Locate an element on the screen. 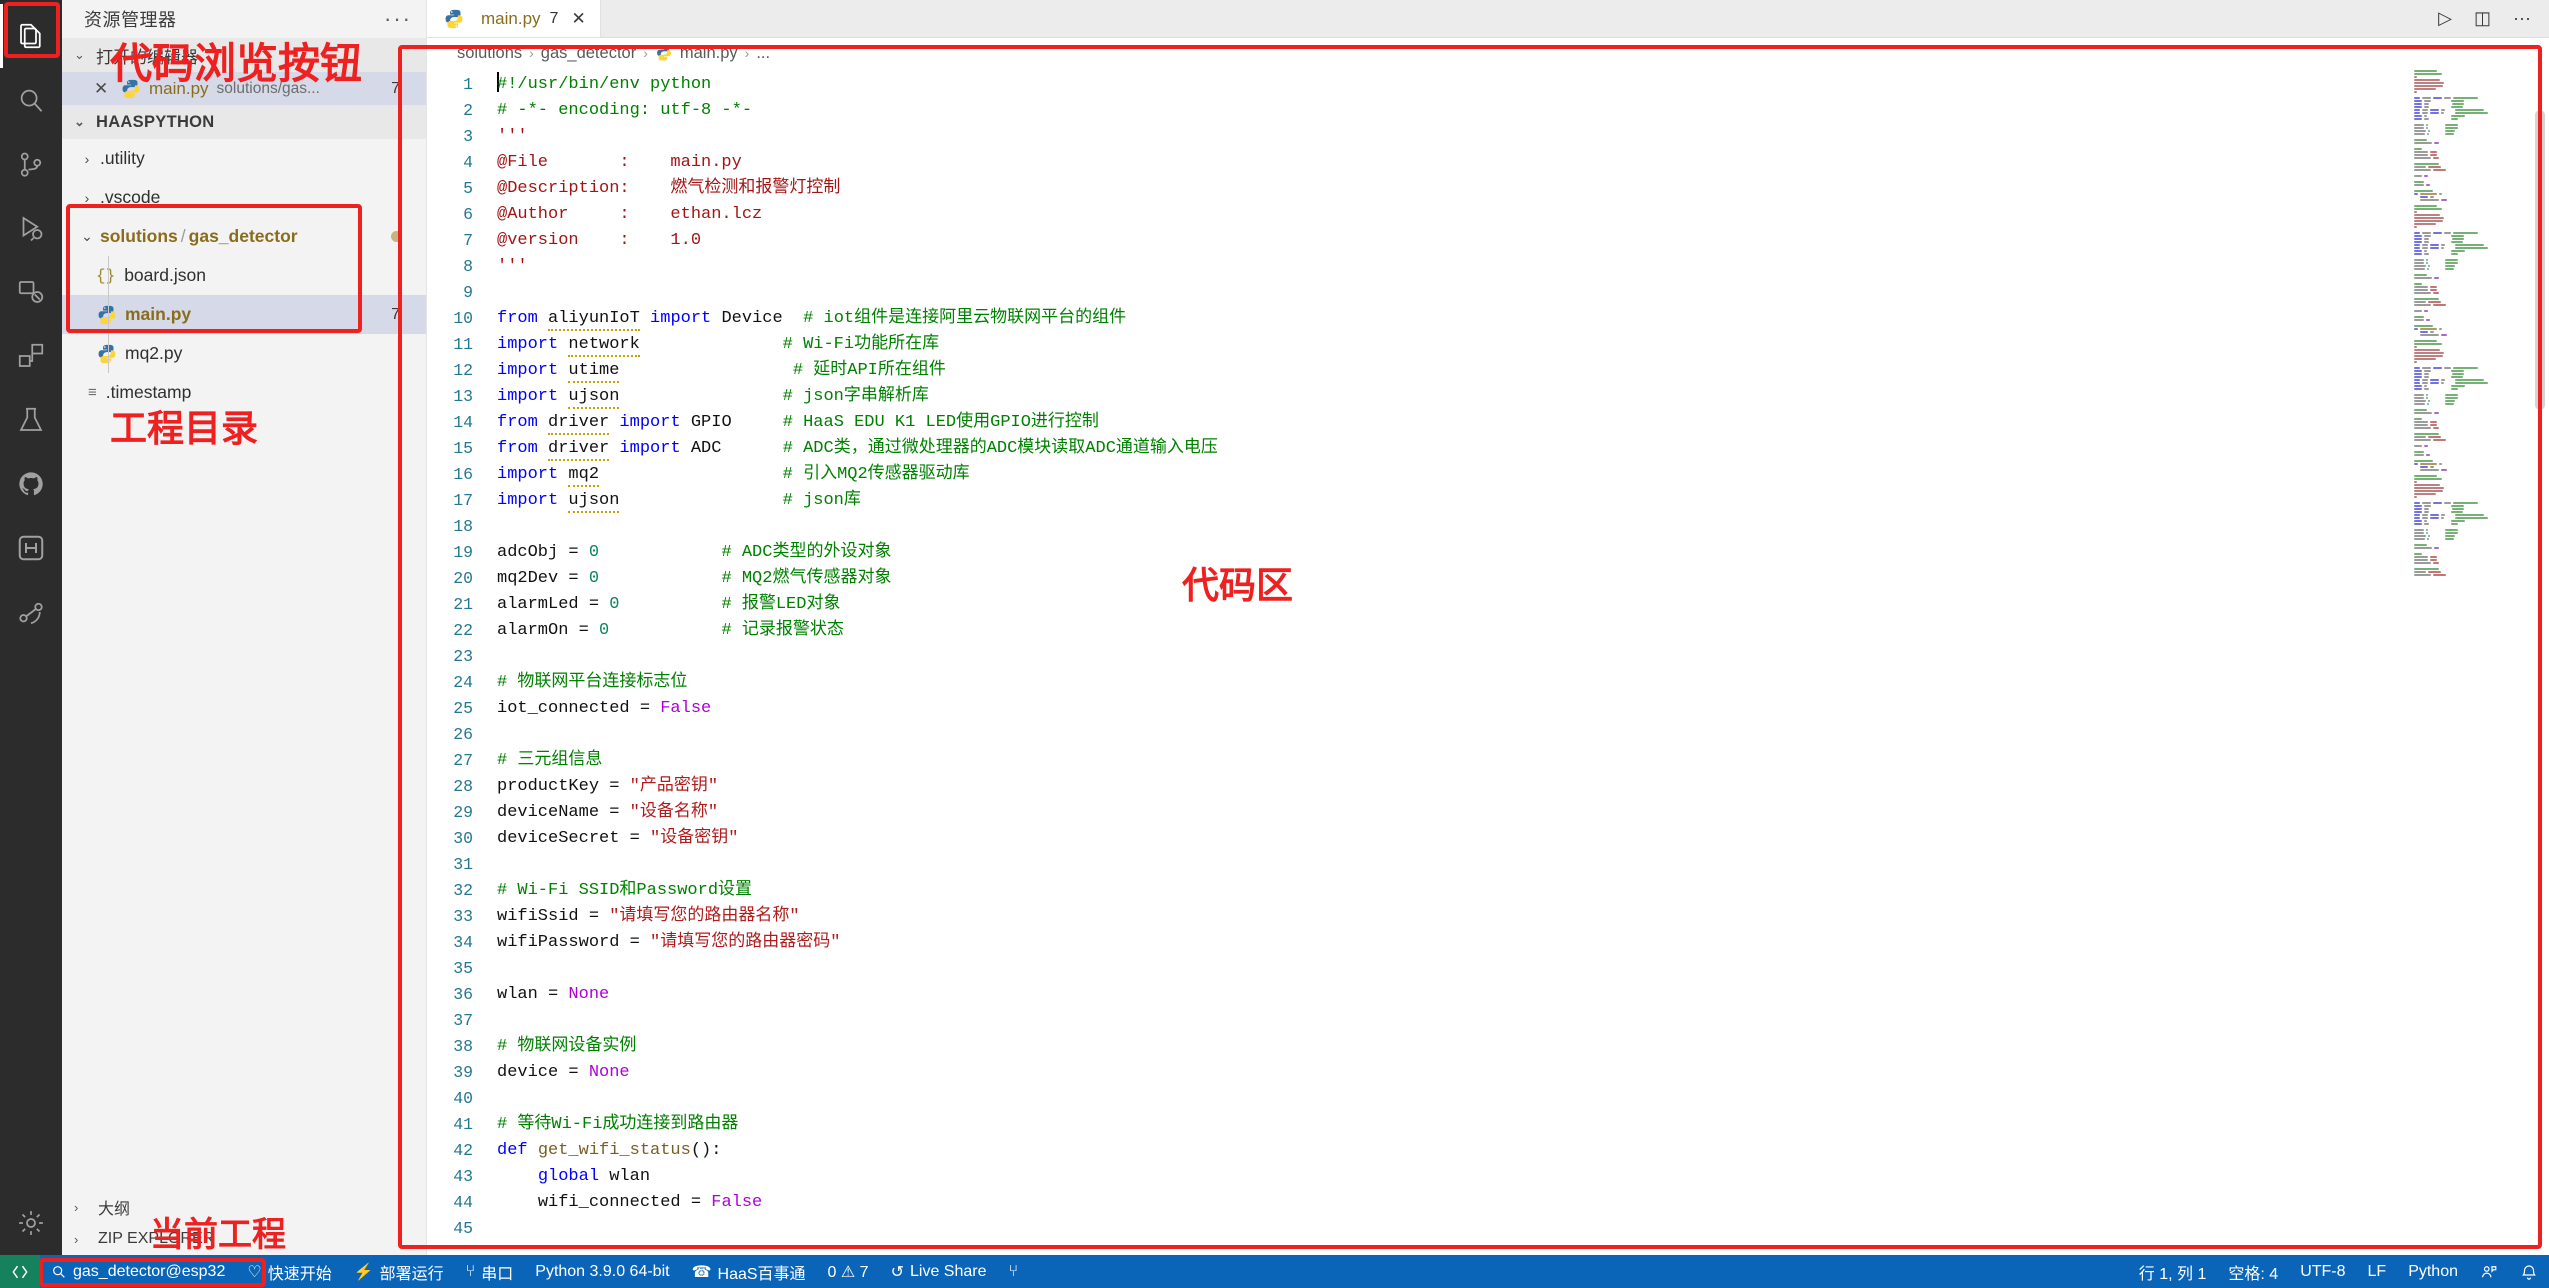 The width and height of the screenshot is (2549, 1288). status-item-serial-port: ⑂ 串口 is located at coordinates (490, 1271).